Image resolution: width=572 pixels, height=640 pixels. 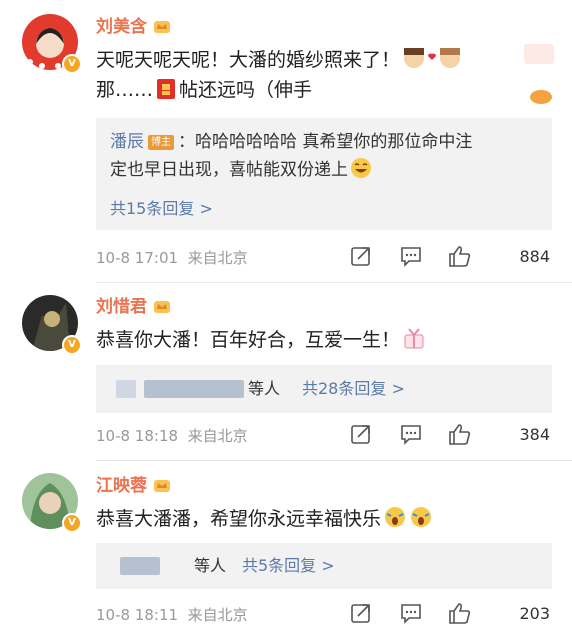 I want to click on username: 江映蓉, so click(x=133, y=486).